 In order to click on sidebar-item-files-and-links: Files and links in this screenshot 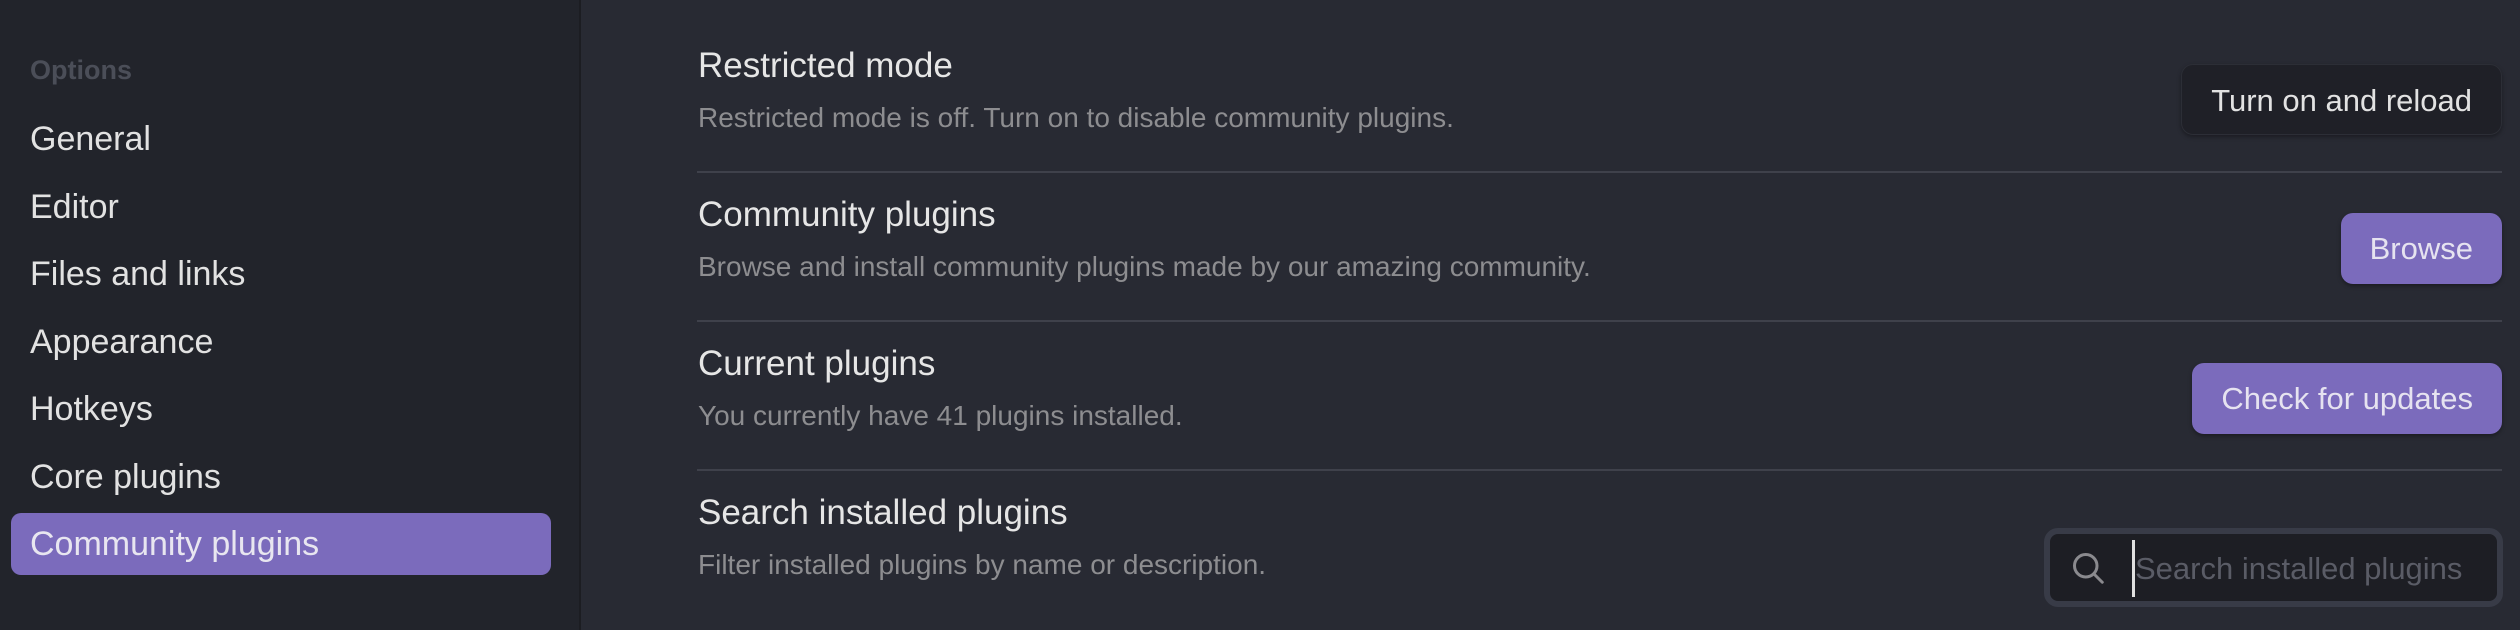, I will do `click(281, 274)`.